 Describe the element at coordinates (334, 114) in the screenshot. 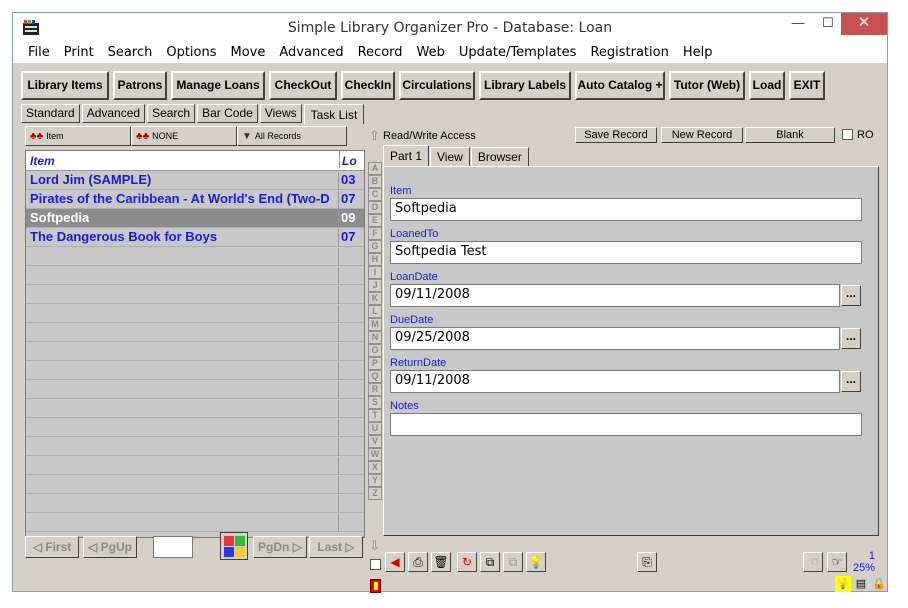

I see `tab-task-list: Task List` at that location.